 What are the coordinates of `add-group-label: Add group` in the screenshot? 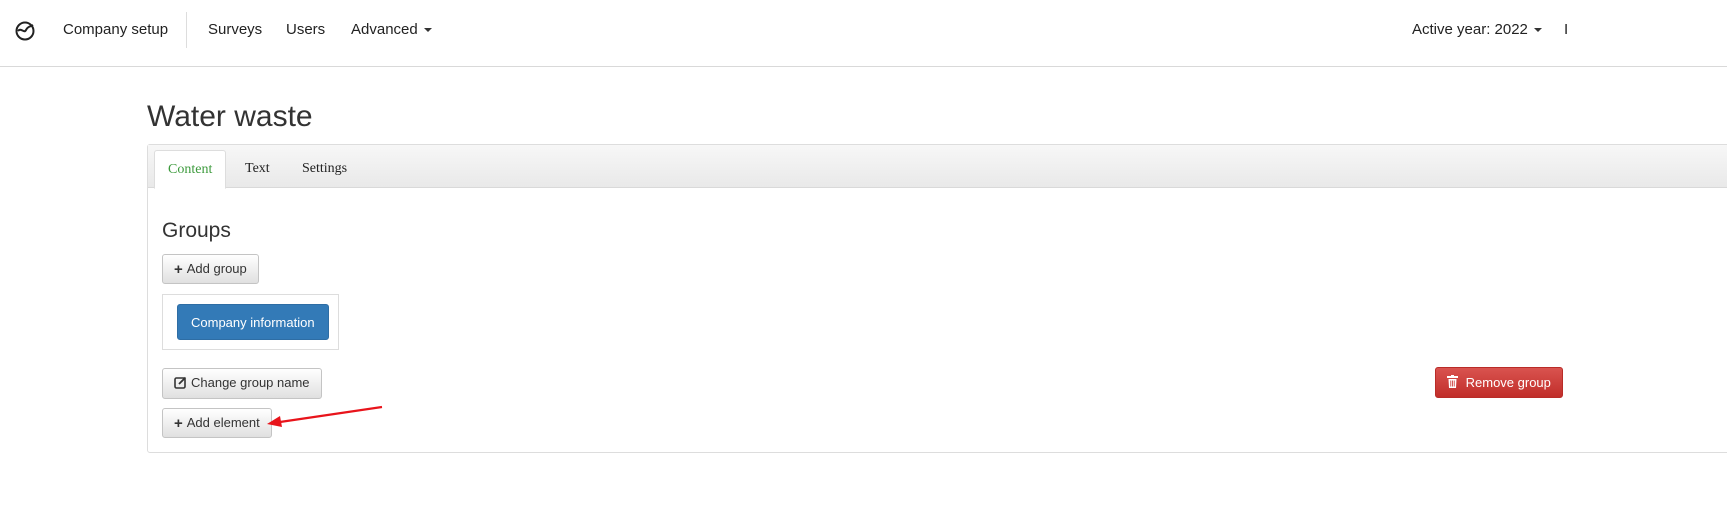 It's located at (216, 268).